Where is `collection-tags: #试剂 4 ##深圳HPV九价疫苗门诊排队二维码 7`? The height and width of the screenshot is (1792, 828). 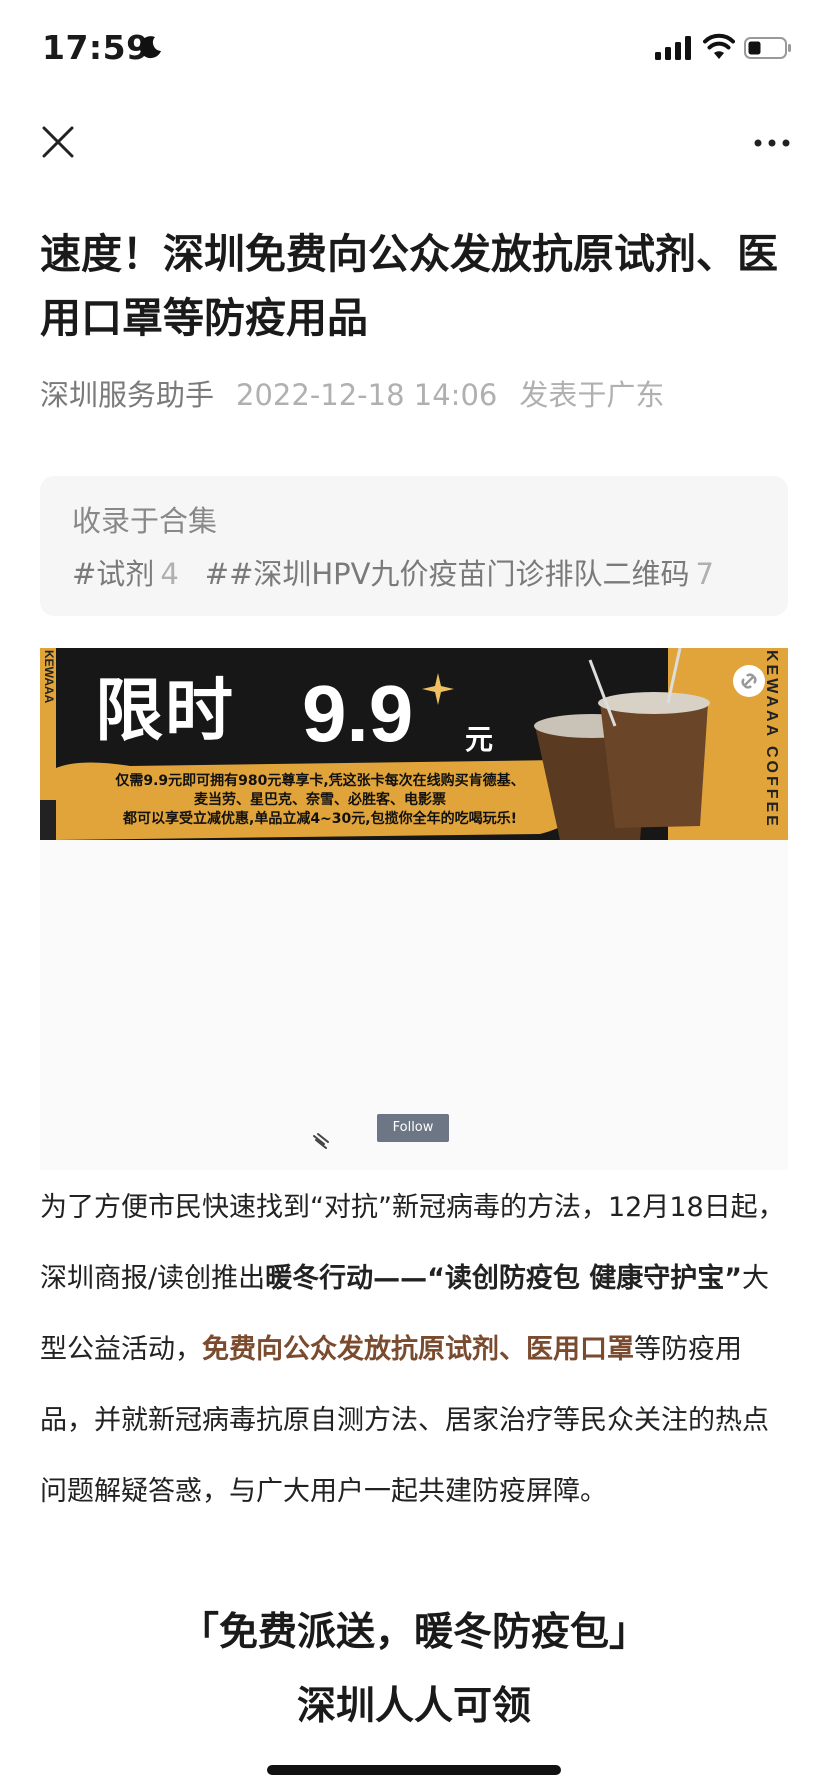
collection-tags: #试剂 4 ##深圳HPV九价疫苗门诊排队二维码 7 is located at coordinates (406, 572).